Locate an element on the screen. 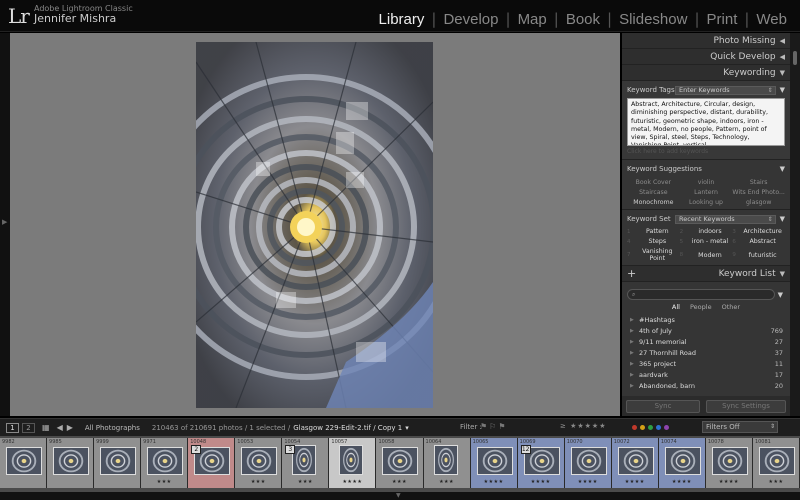 This screenshot has width=800, height=500. filmstrip-cell: 10065 ★★★★ is located at coordinates (494, 463).